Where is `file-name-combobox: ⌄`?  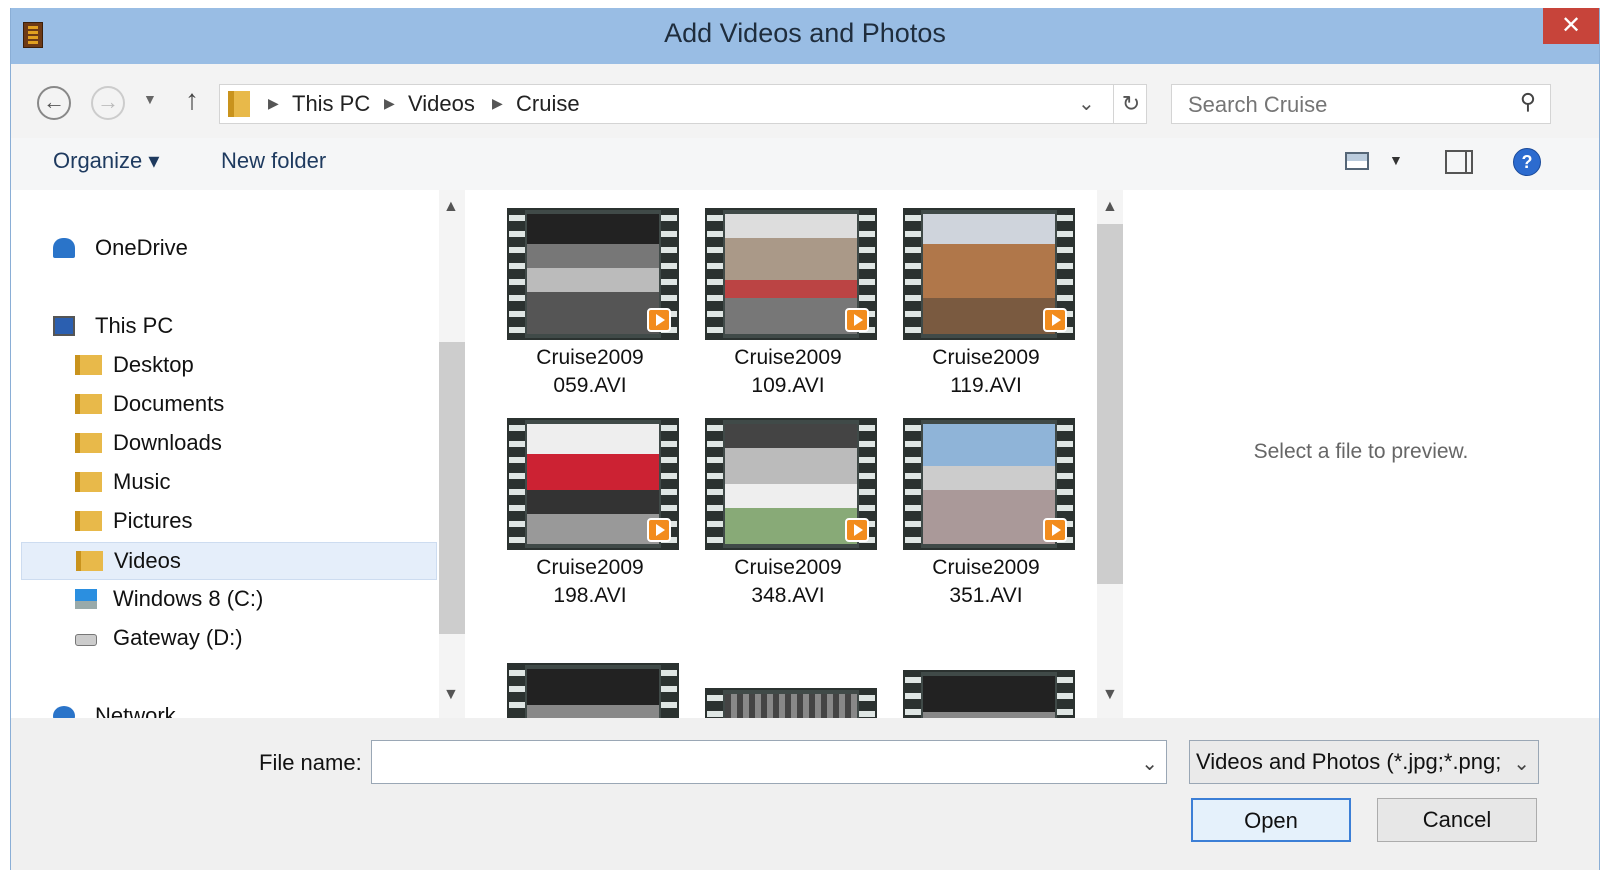 file-name-combobox: ⌄ is located at coordinates (769, 762).